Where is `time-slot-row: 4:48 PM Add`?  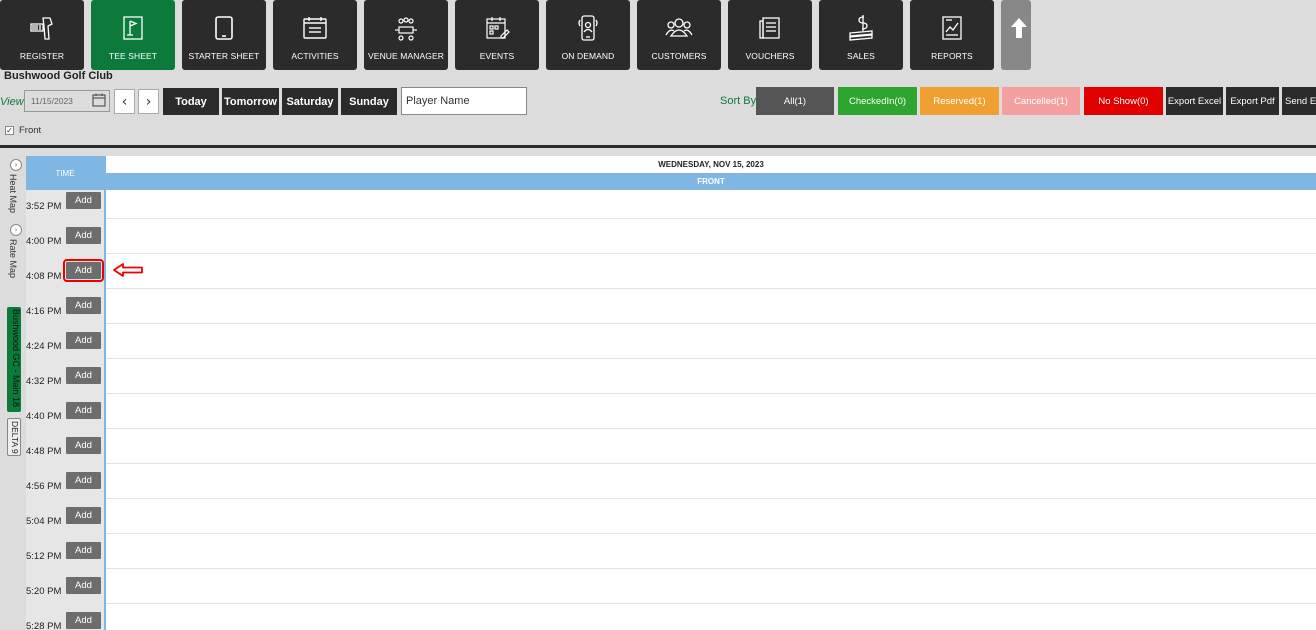 time-slot-row: 4:48 PM Add is located at coordinates (65, 452).